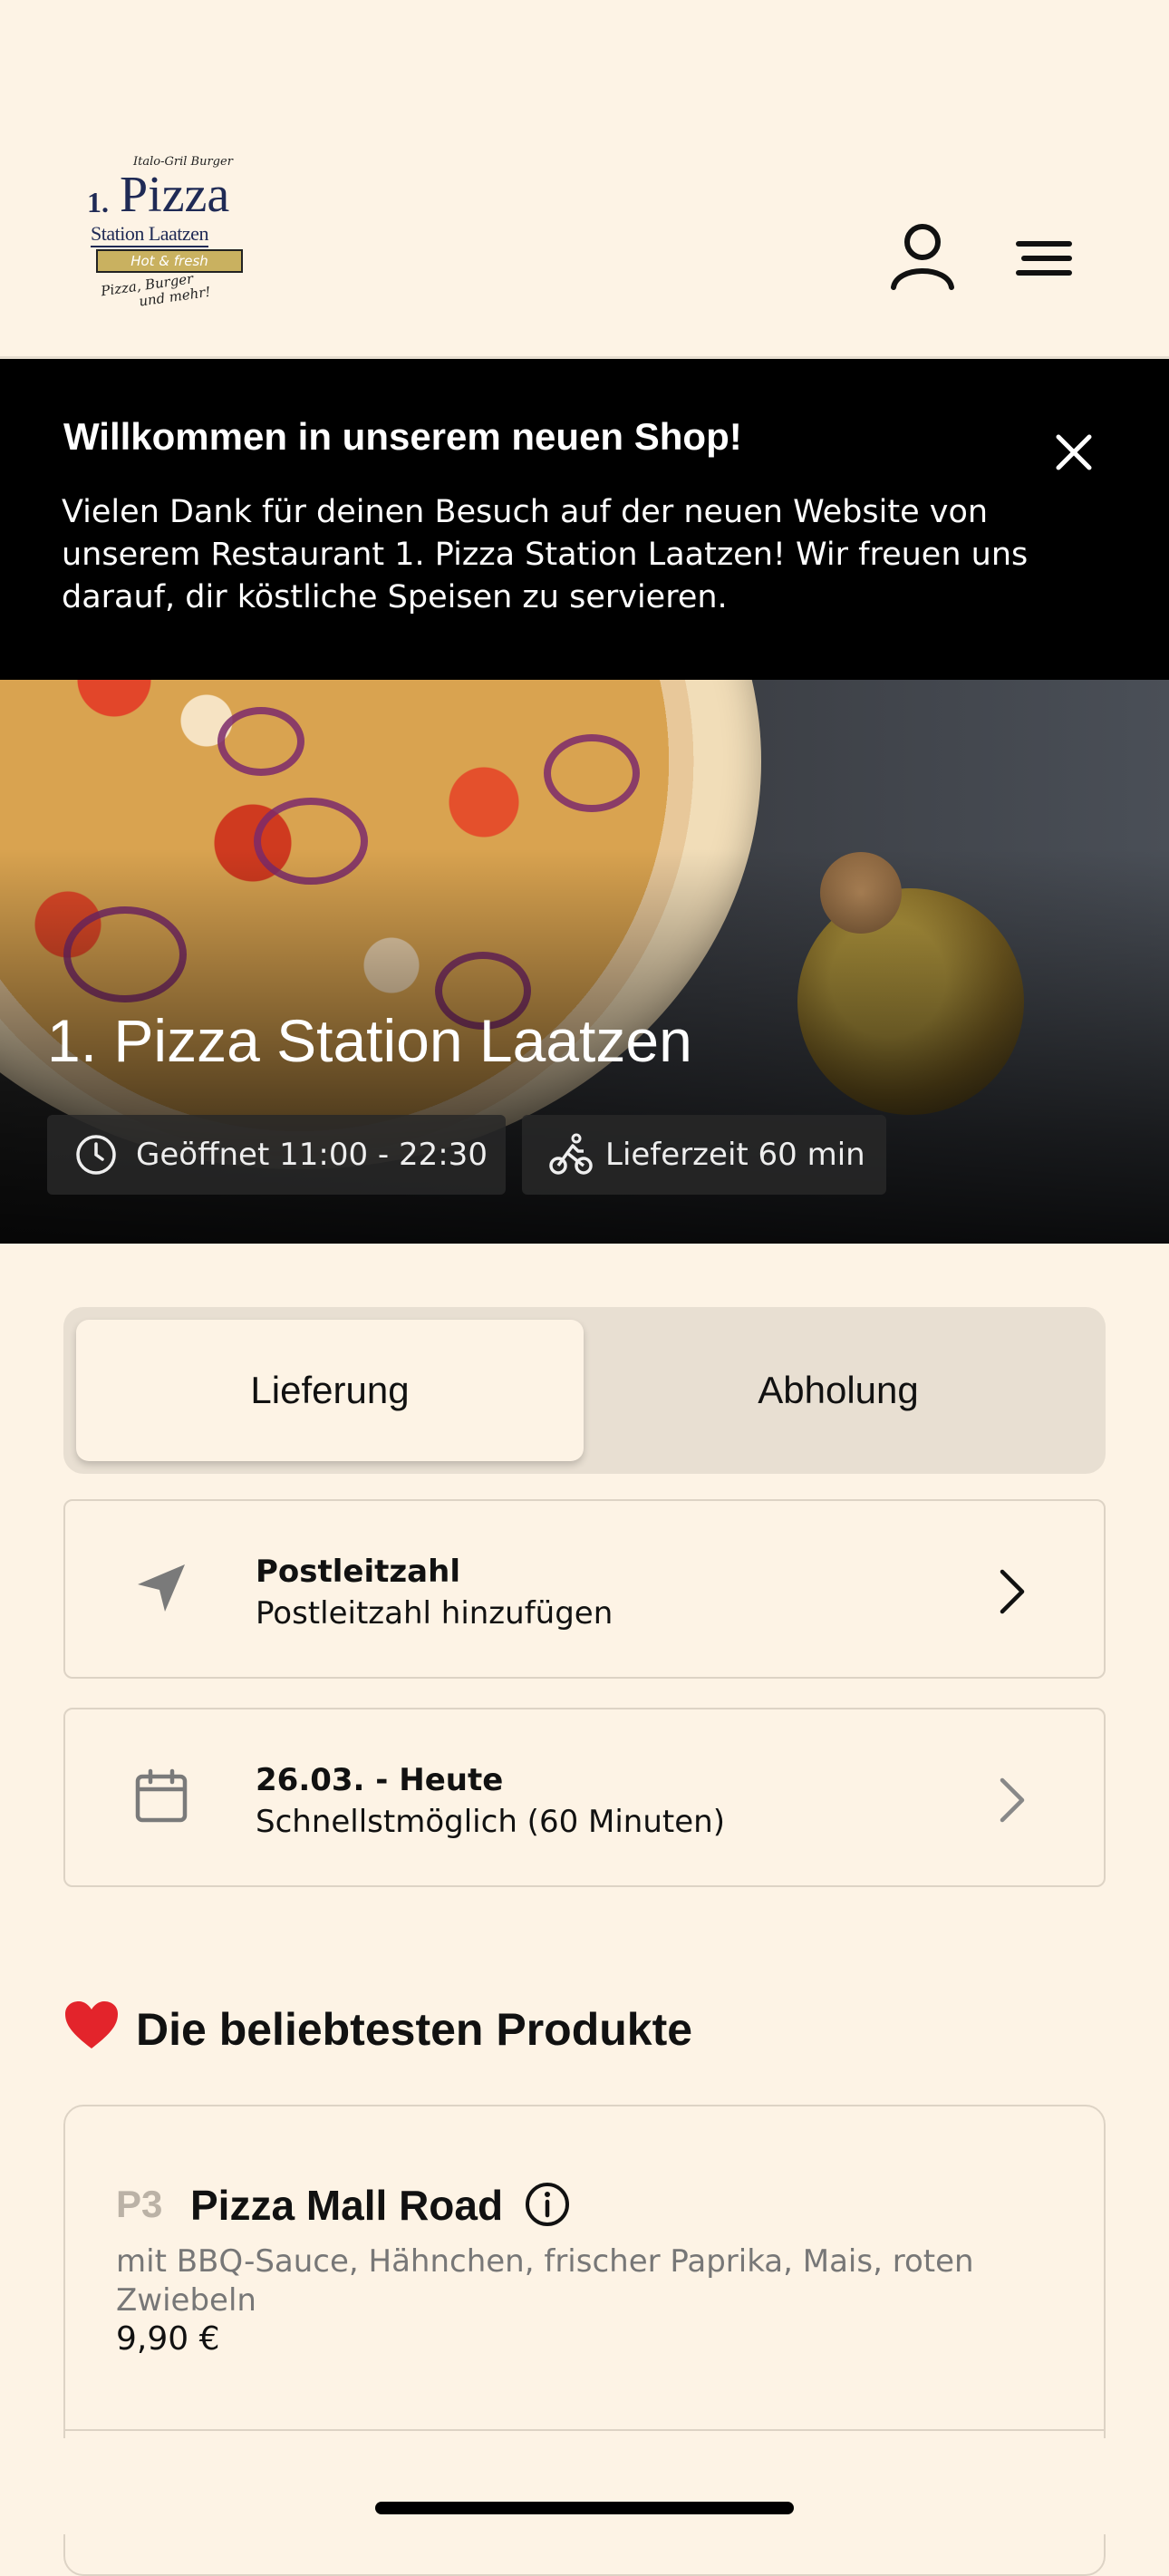  Describe the element at coordinates (91, 2030) in the screenshot. I see `heart-icon` at that location.